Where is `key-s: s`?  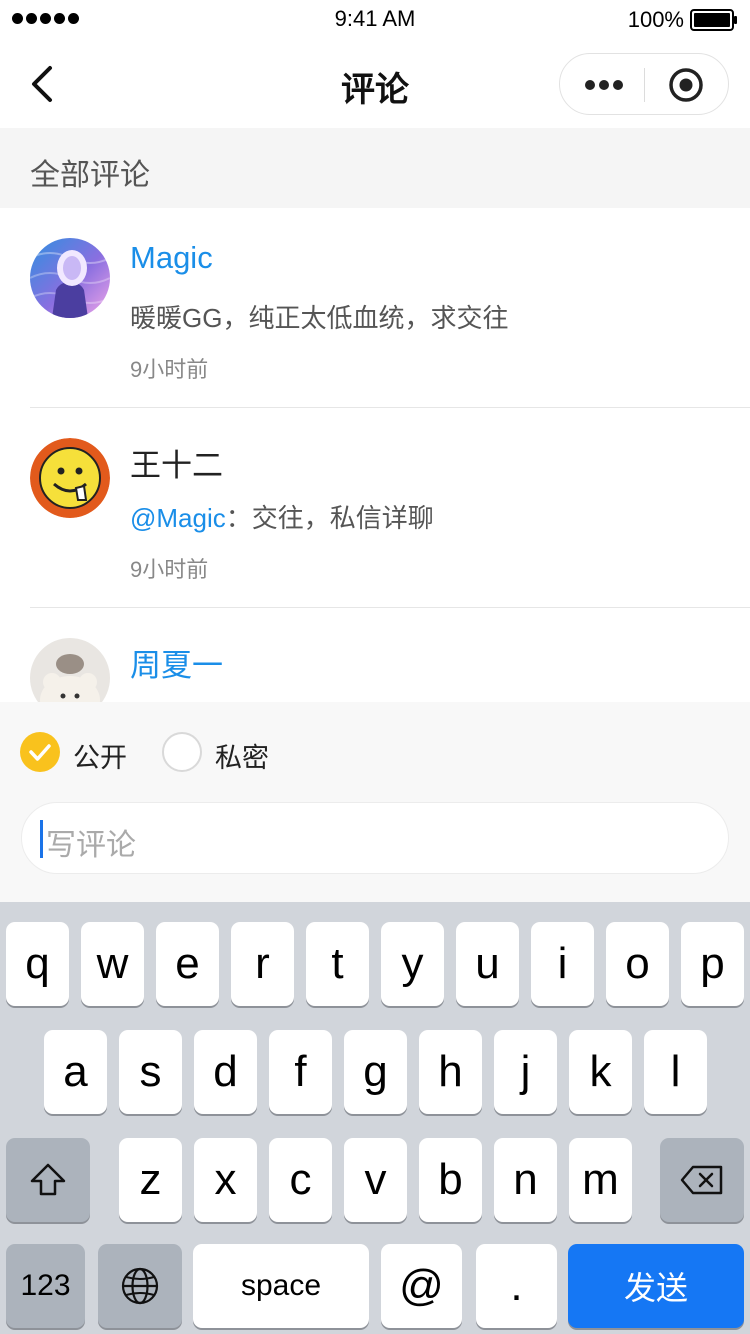
key-s: s is located at coordinates (150, 1072).